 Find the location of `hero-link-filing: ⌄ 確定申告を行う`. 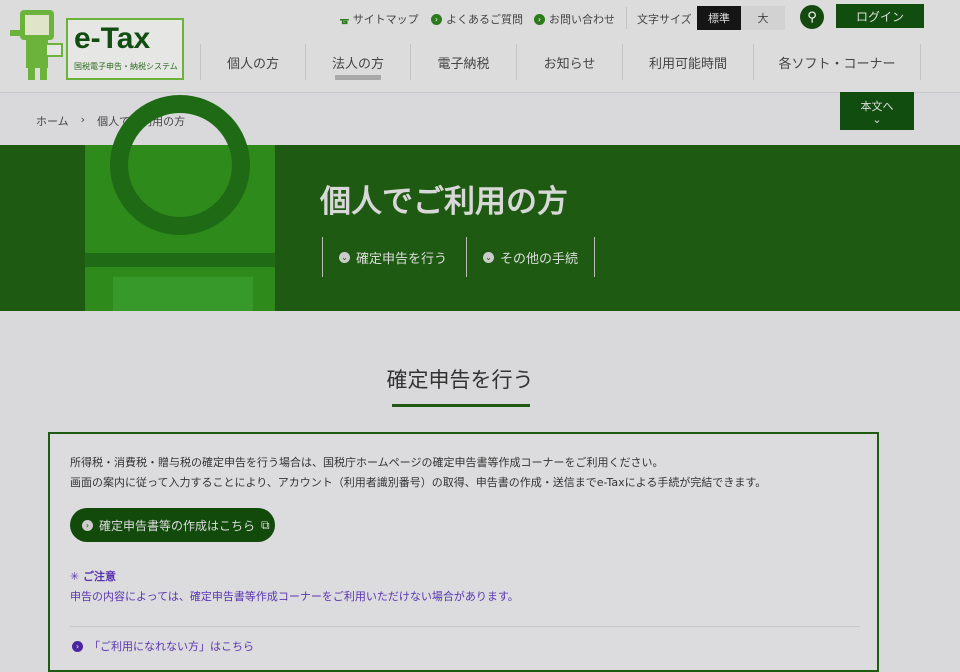

hero-link-filing: ⌄ 確定申告を行う is located at coordinates (392, 257).